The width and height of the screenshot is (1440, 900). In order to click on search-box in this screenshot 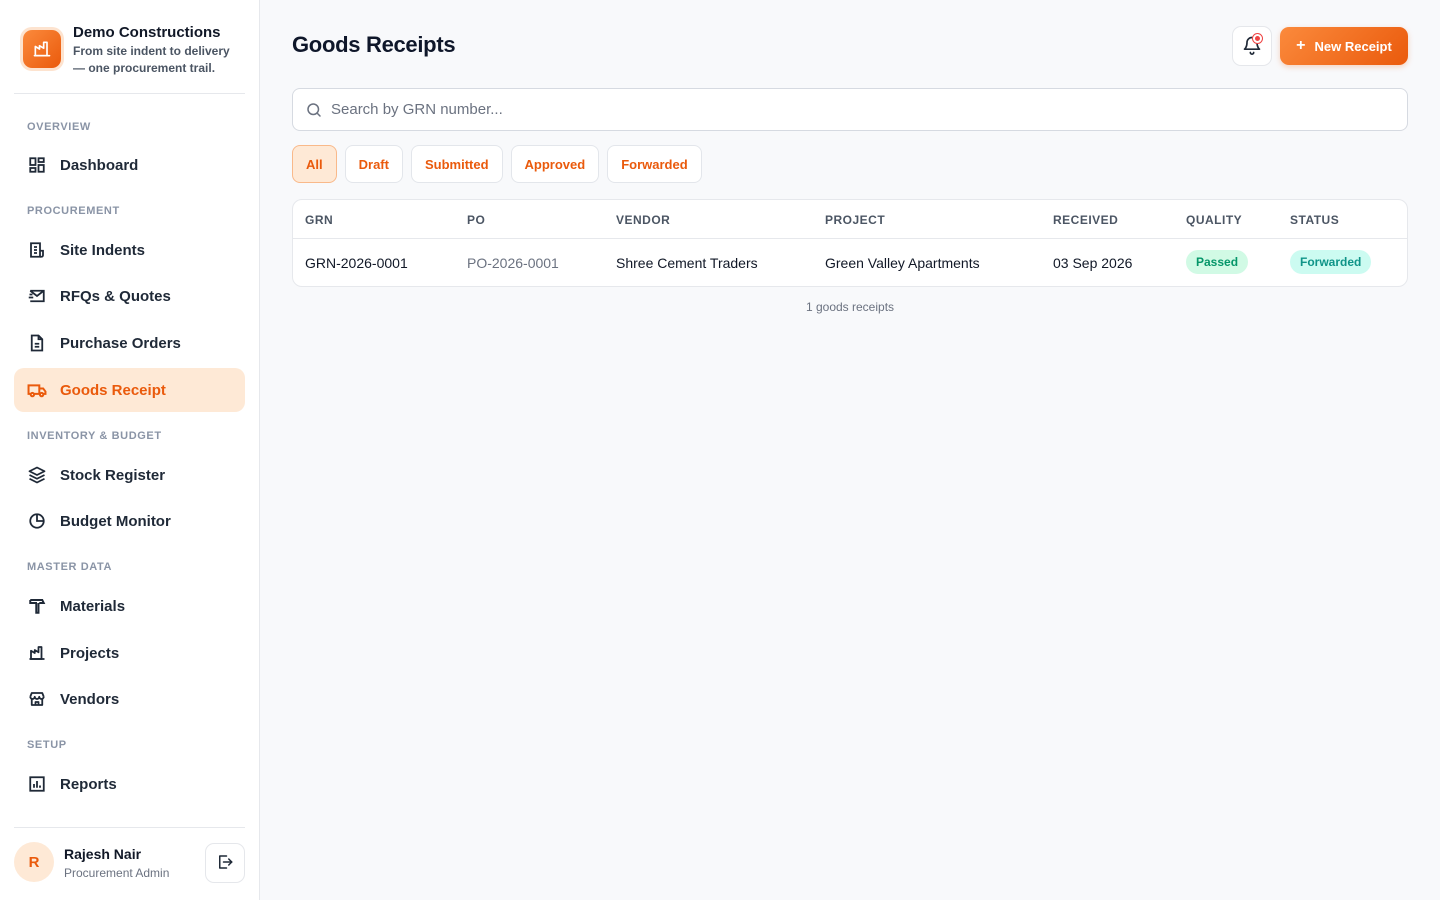, I will do `click(850, 109)`.